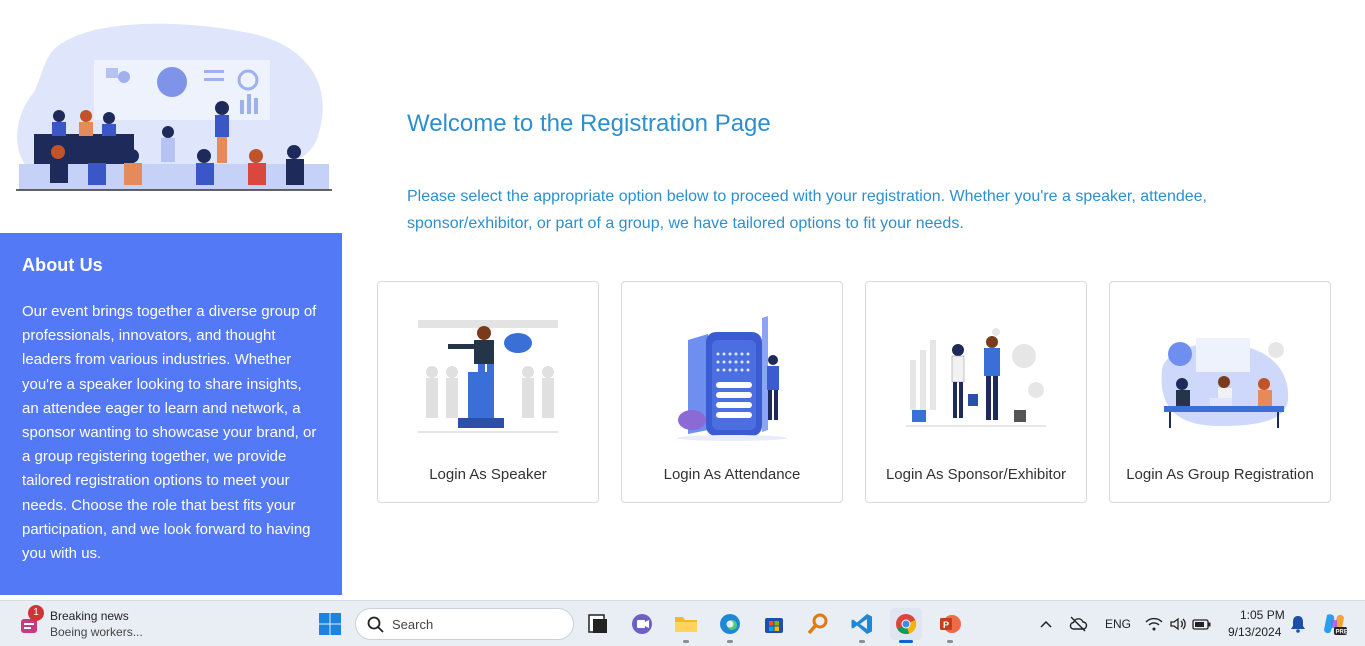 This screenshot has width=1365, height=646. I want to click on bell-icon, so click(1298, 624).